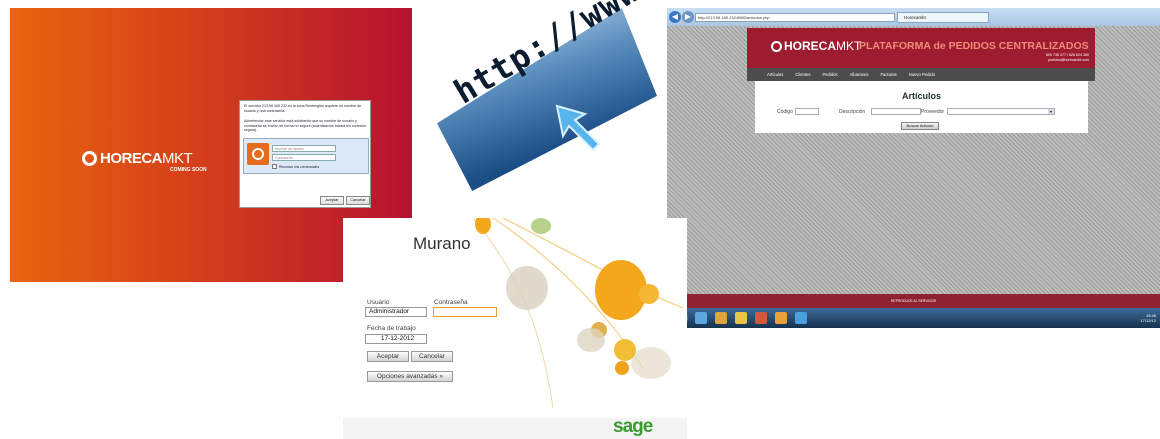 The width and height of the screenshot is (1160, 439). I want to click on code-label: Código, so click(785, 112).